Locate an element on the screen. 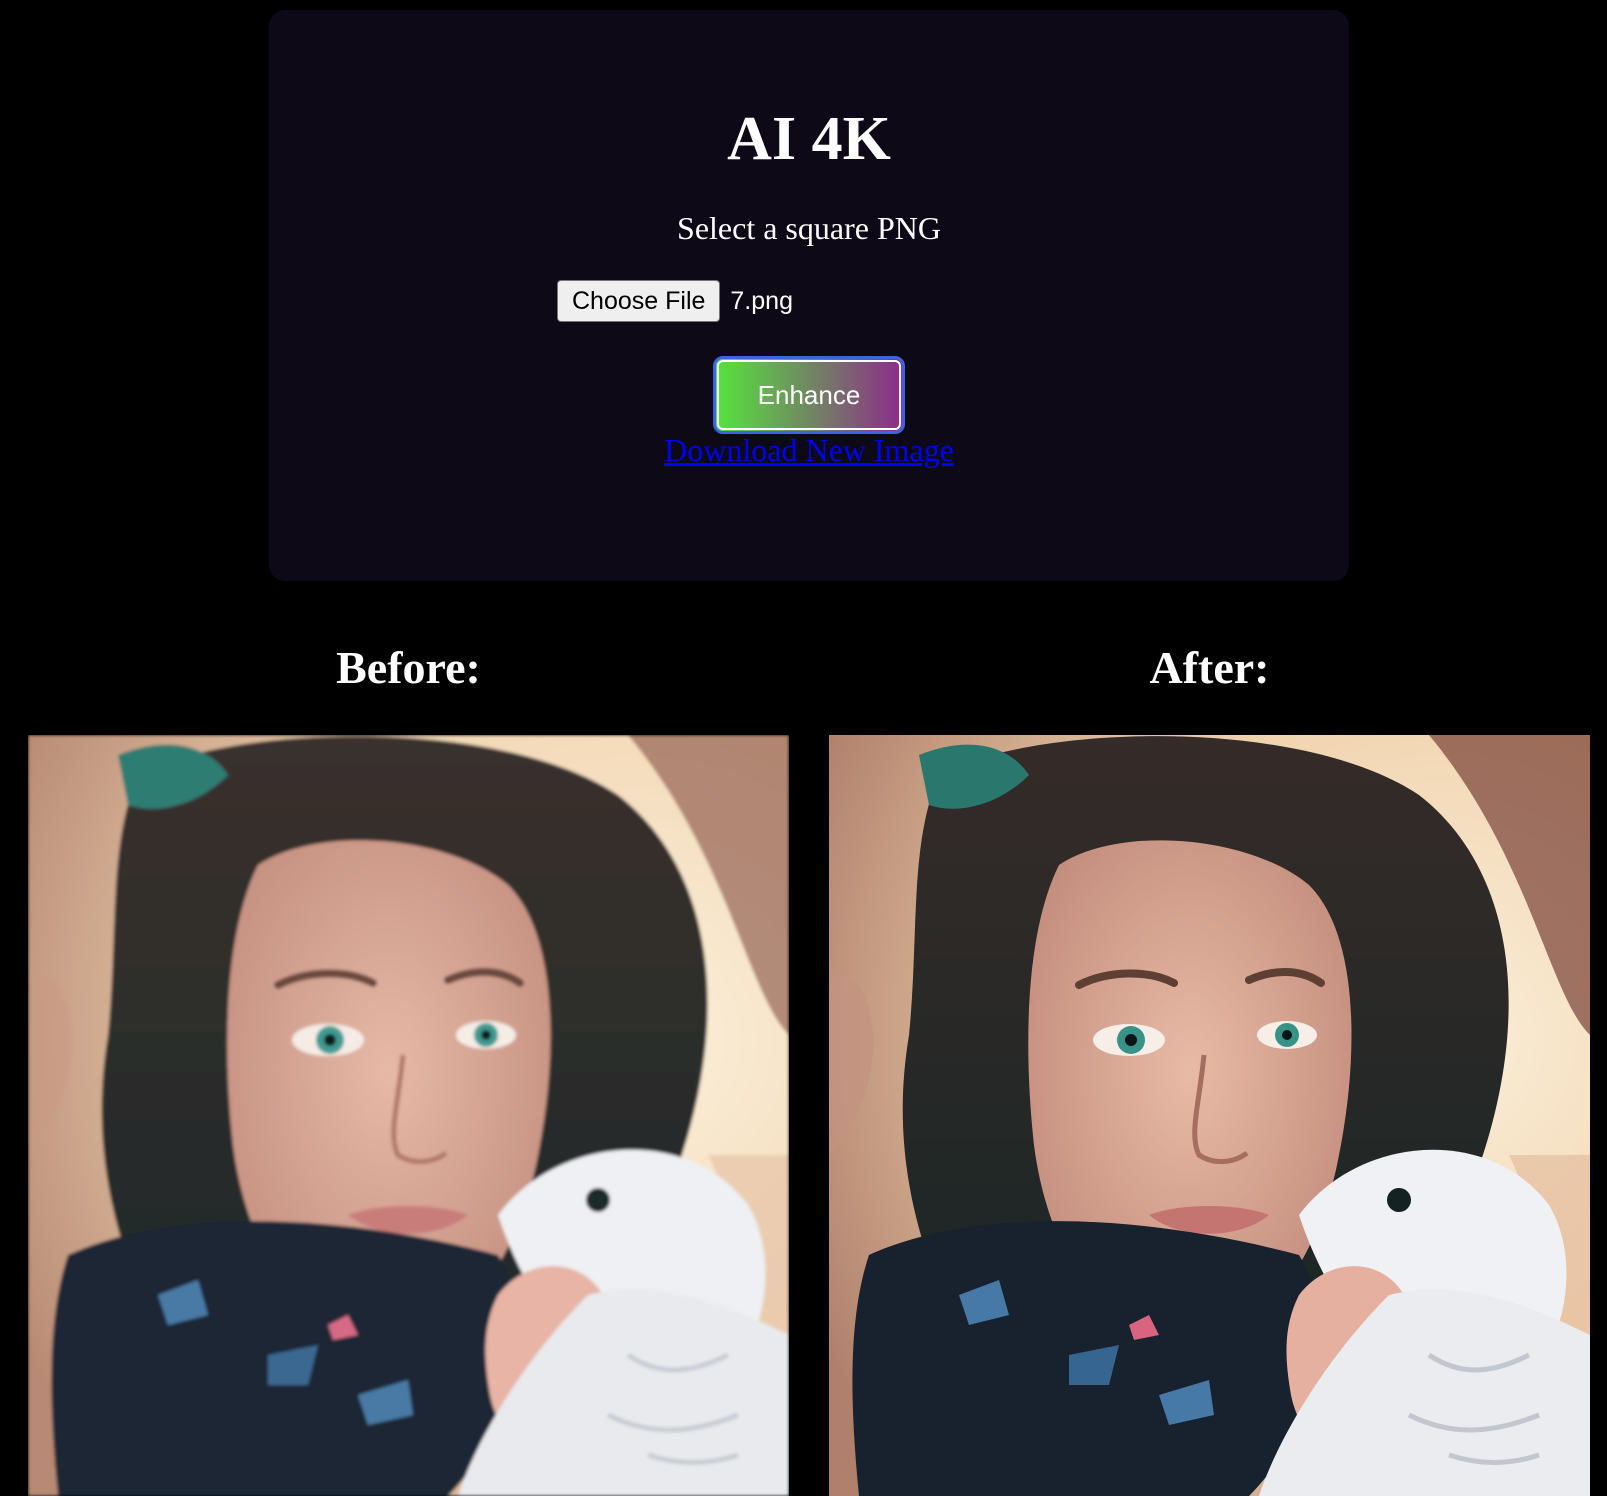  before-heading: Before: is located at coordinates (408, 667).